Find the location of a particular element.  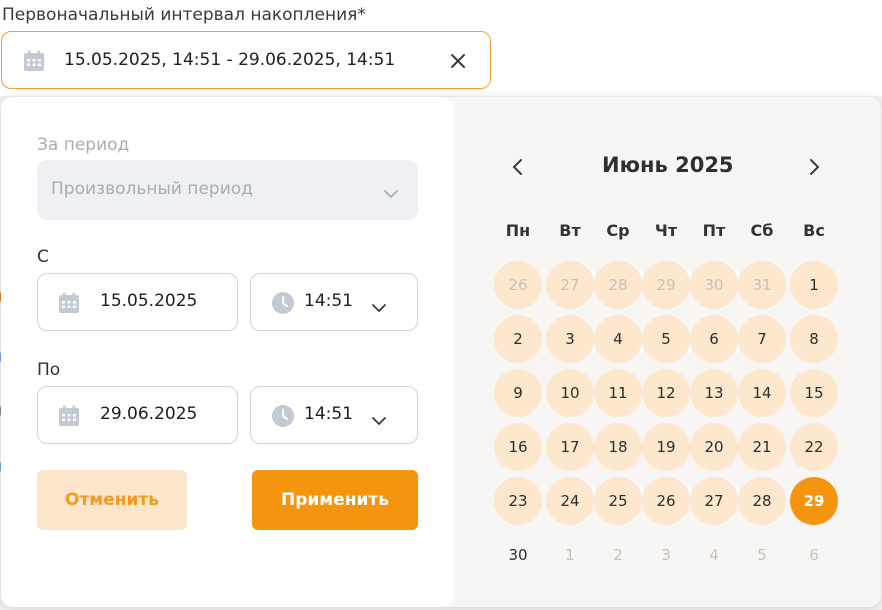

weekday-label: Чт is located at coordinates (666, 230).